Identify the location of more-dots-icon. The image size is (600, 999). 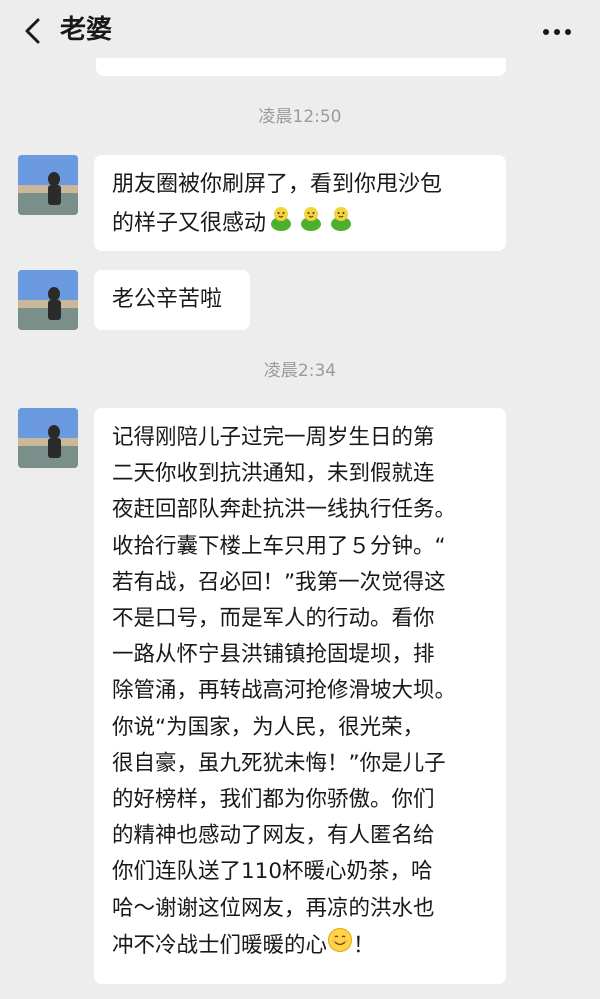
(557, 32).